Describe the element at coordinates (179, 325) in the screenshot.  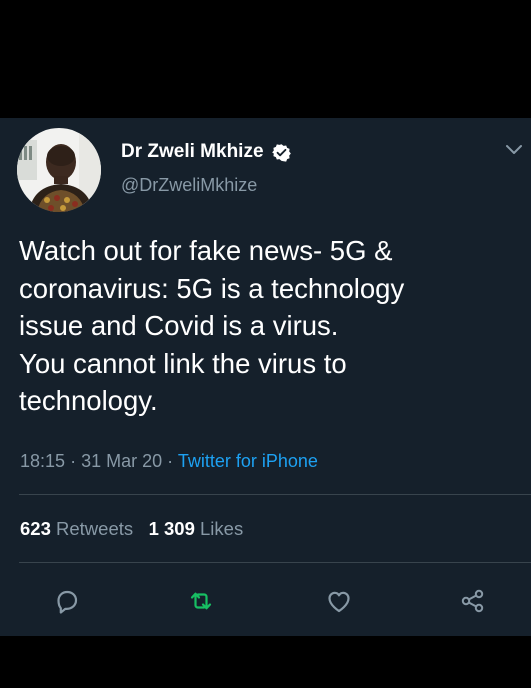
I see `tweet-text-line: issue and Covid is a virus.` at that location.